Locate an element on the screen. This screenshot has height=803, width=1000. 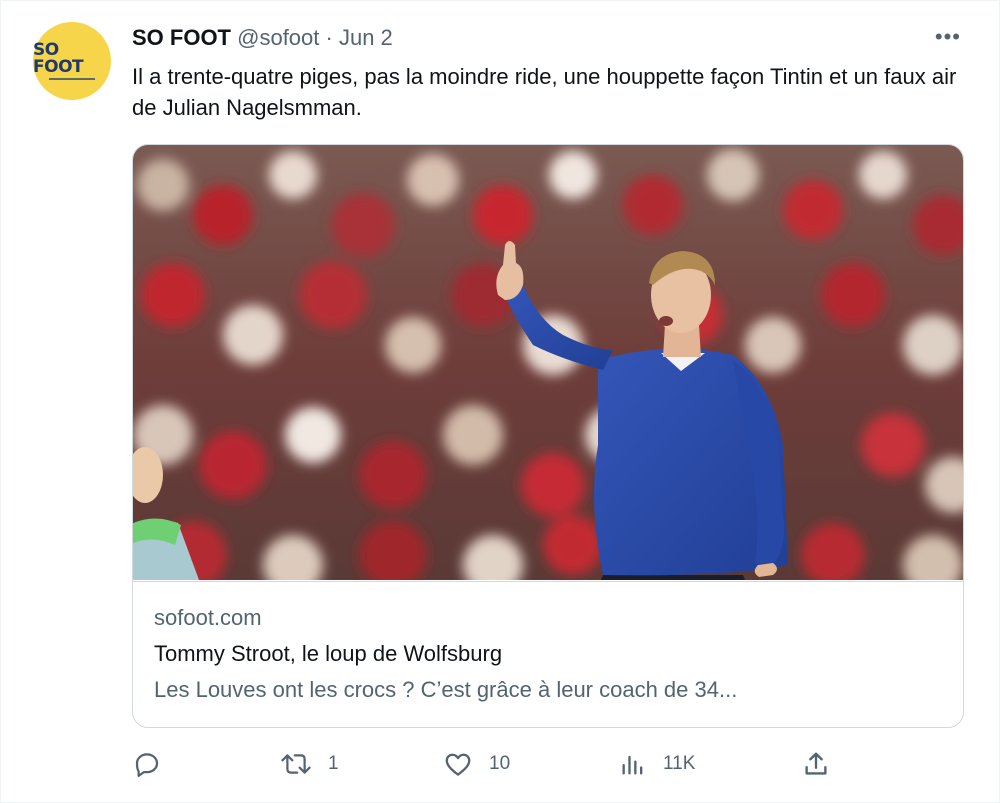
card-title: Tommy Stroot, le loup de Wolfsburg is located at coordinates (328, 654).